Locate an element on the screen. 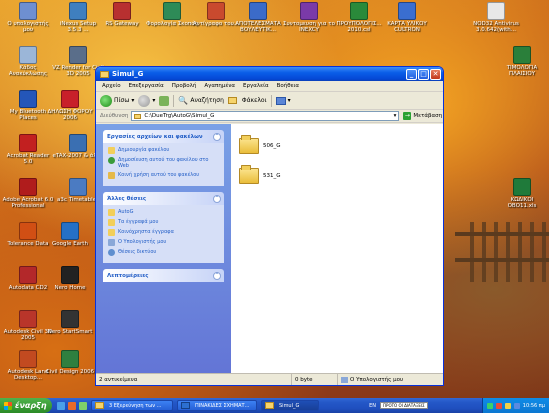 This screenshot has height=413, width=549. desktop-icon: RS Gateway is located at coordinates (122, 14).